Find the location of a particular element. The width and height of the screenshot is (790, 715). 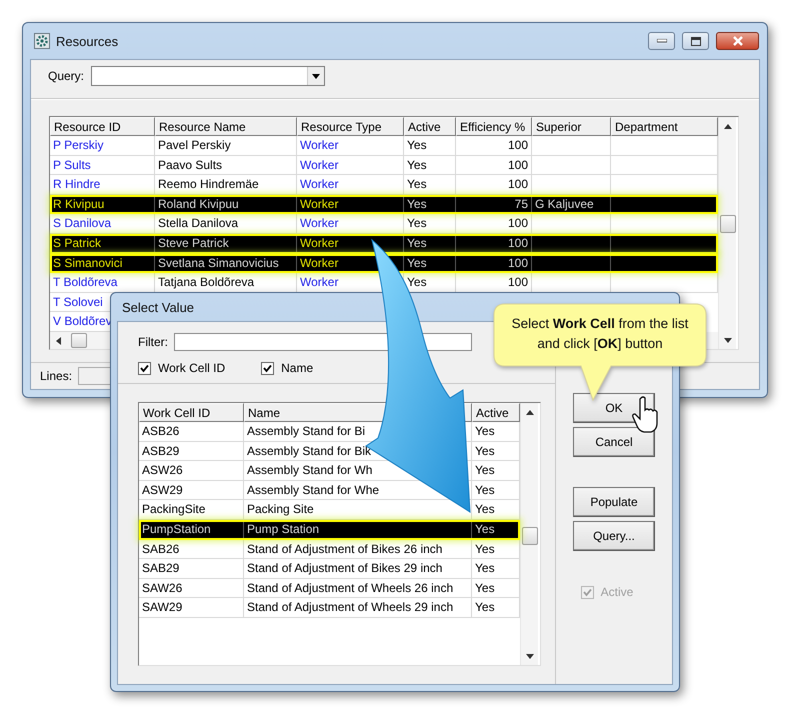

close-icon is located at coordinates (738, 41).